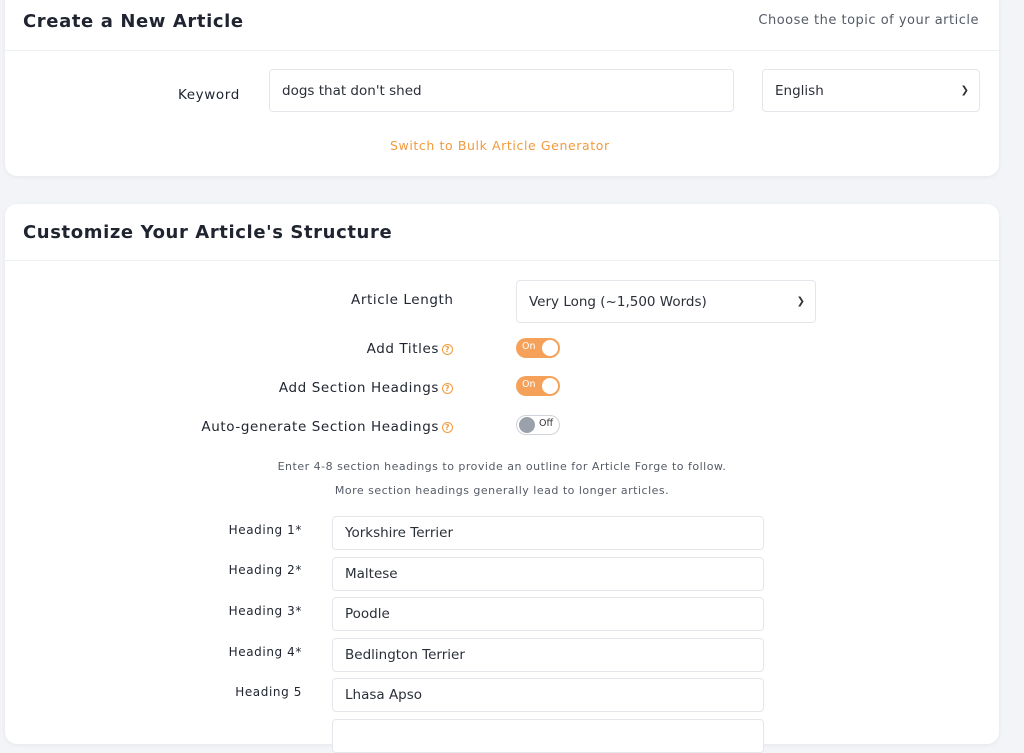  What do you see at coordinates (548, 614) in the screenshot?
I see `heading-3-input: Poodle` at bounding box center [548, 614].